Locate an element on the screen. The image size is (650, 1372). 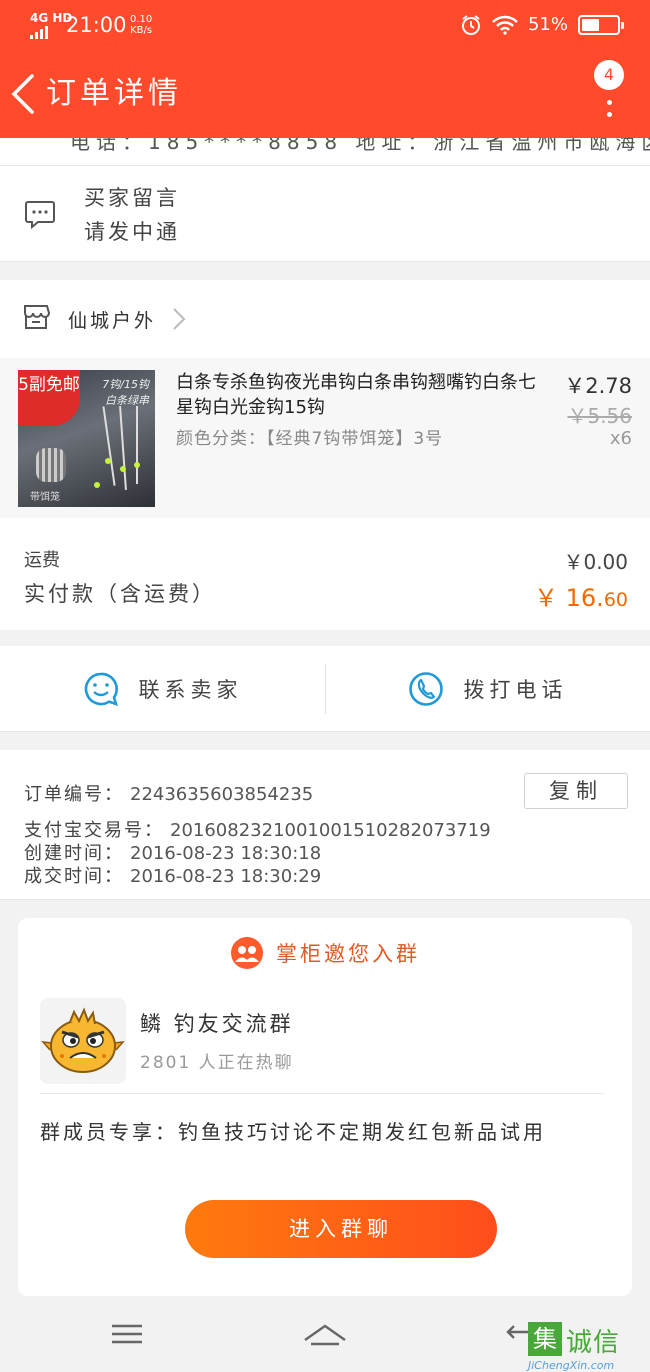
group-member-count: 2801 人正在热聊 is located at coordinates (217, 1063).